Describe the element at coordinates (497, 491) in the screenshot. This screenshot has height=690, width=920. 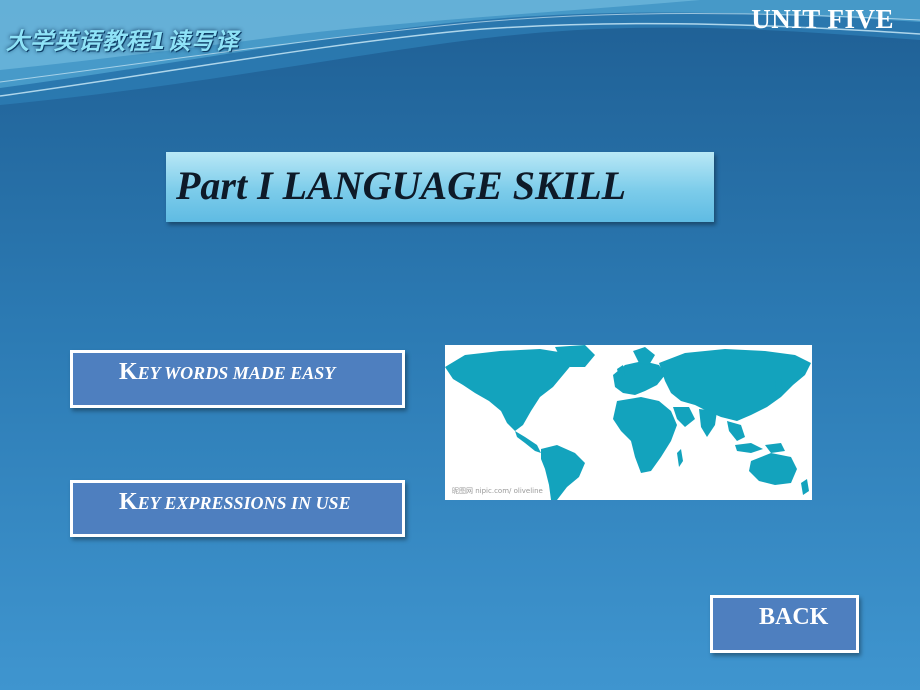
I see `map-watermark: 昵图网 nipic.com/ oliveline` at that location.